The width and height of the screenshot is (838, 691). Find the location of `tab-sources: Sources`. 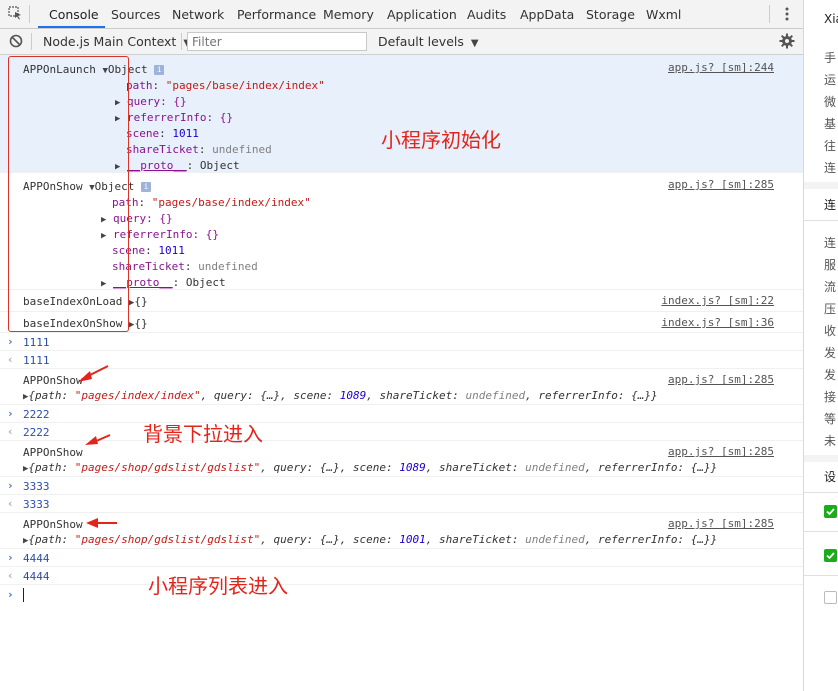

tab-sources: Sources is located at coordinates (135, 14).